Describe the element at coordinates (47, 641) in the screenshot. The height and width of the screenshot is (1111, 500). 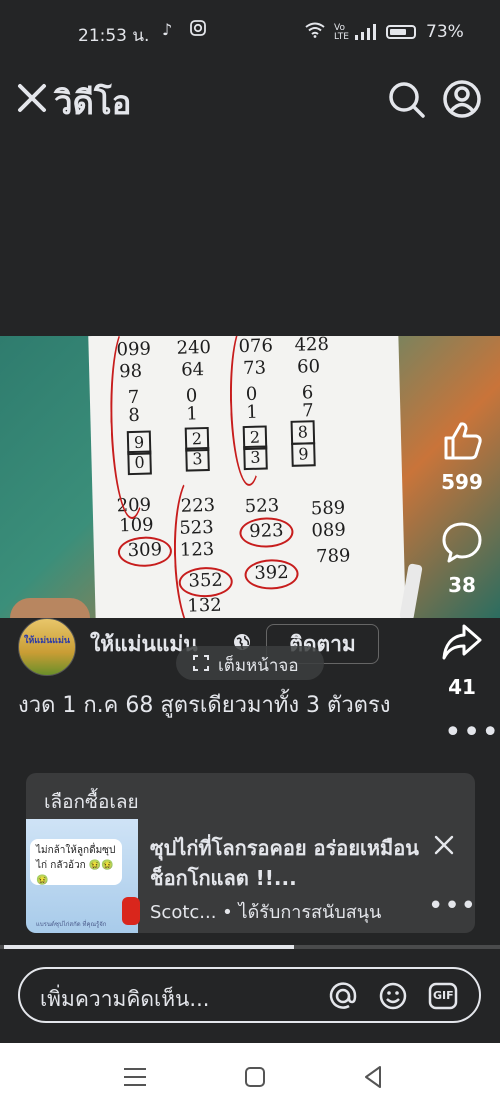
I see `avatar-text: ให้แม่นแม่น` at that location.